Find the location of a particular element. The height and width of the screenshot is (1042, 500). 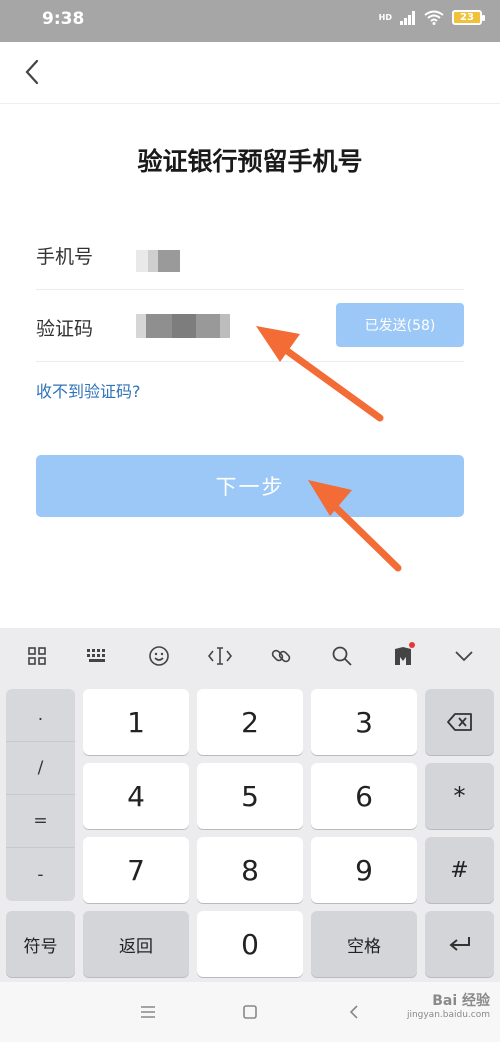

square-icon is located at coordinates (250, 1012).